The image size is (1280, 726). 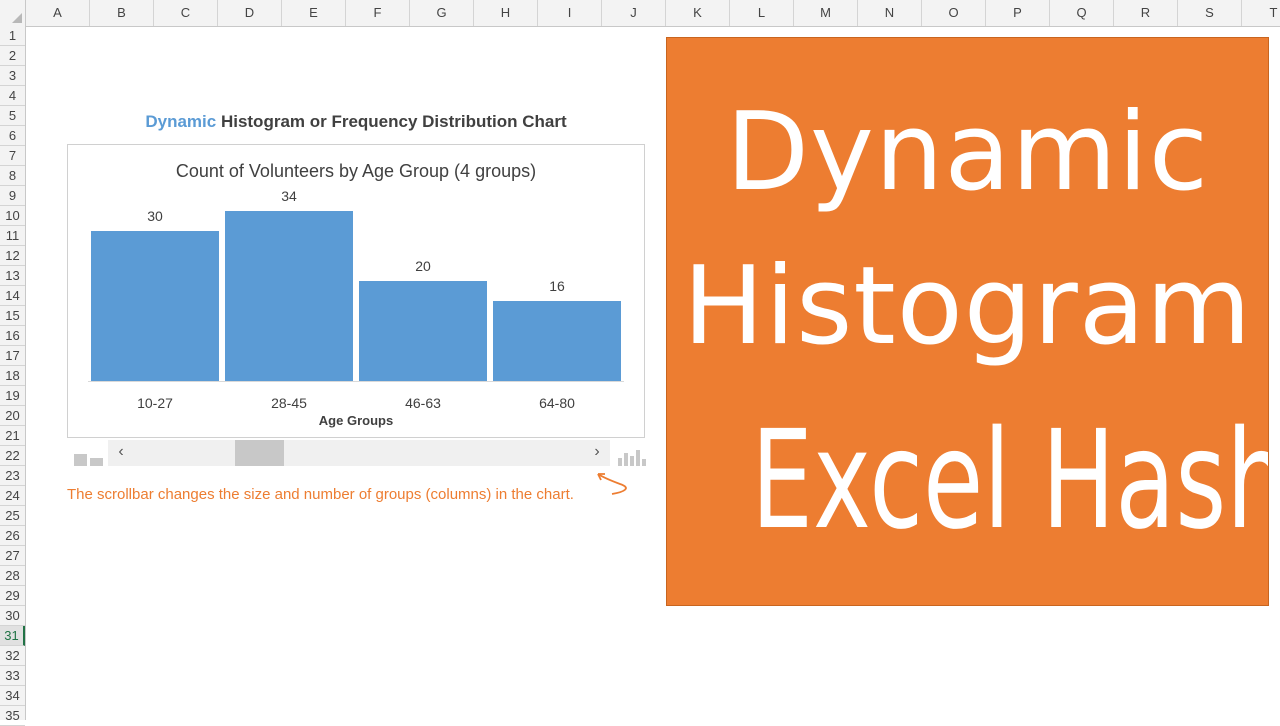 I want to click on row-header-3: 3, so click(x=12, y=76).